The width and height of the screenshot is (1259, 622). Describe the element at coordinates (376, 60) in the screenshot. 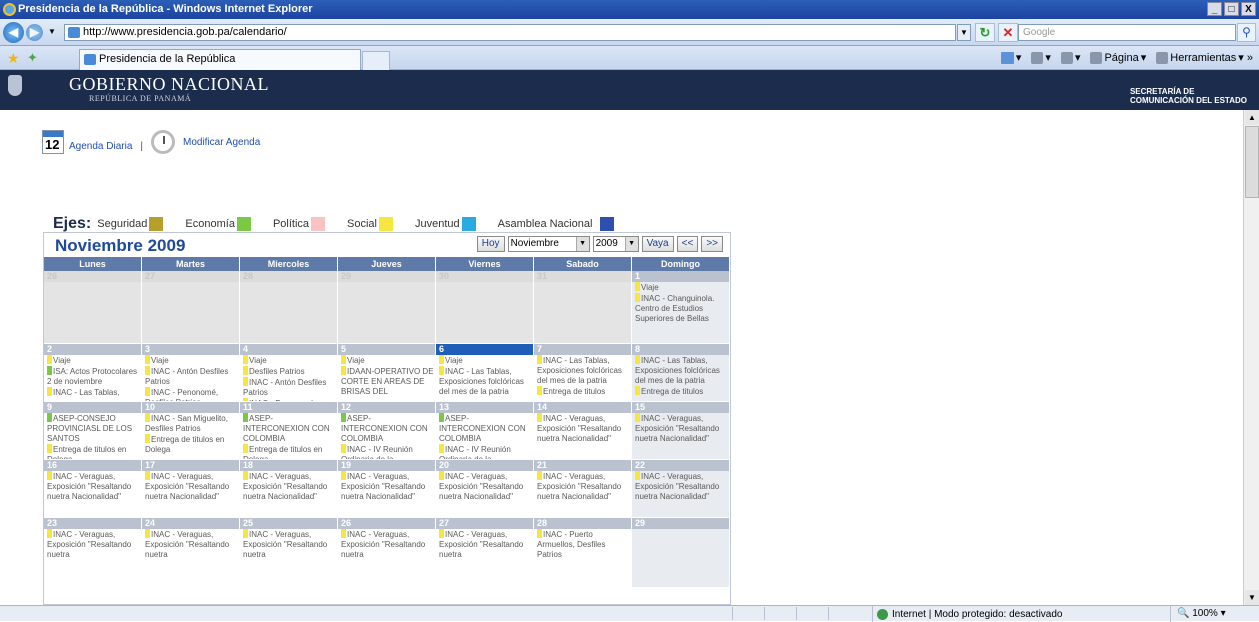

I see `new-tab-button` at that location.